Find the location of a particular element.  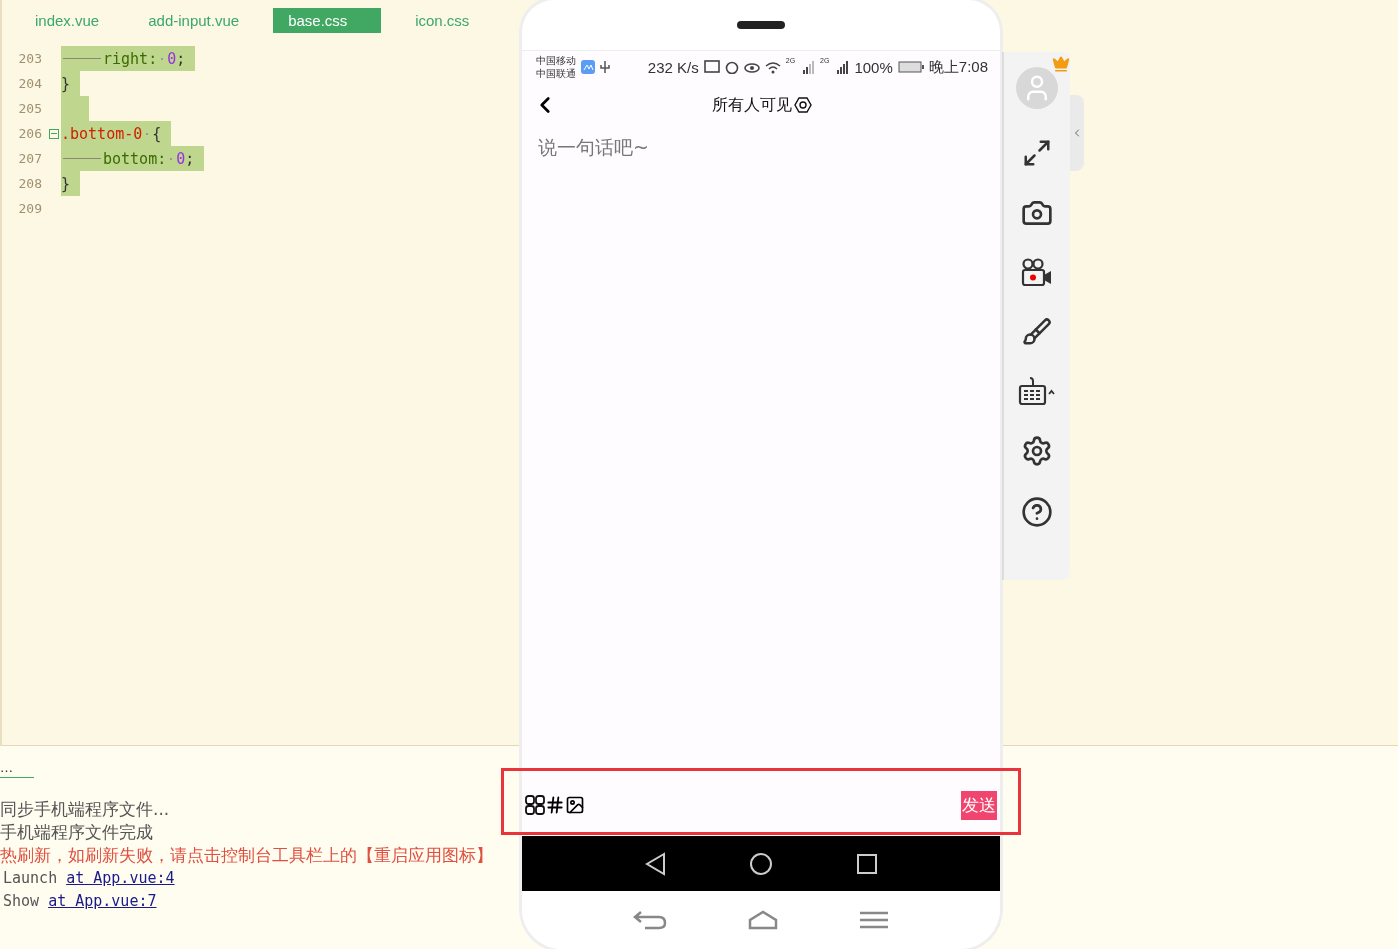

file-tab: add-input.vue is located at coordinates (194, 20).